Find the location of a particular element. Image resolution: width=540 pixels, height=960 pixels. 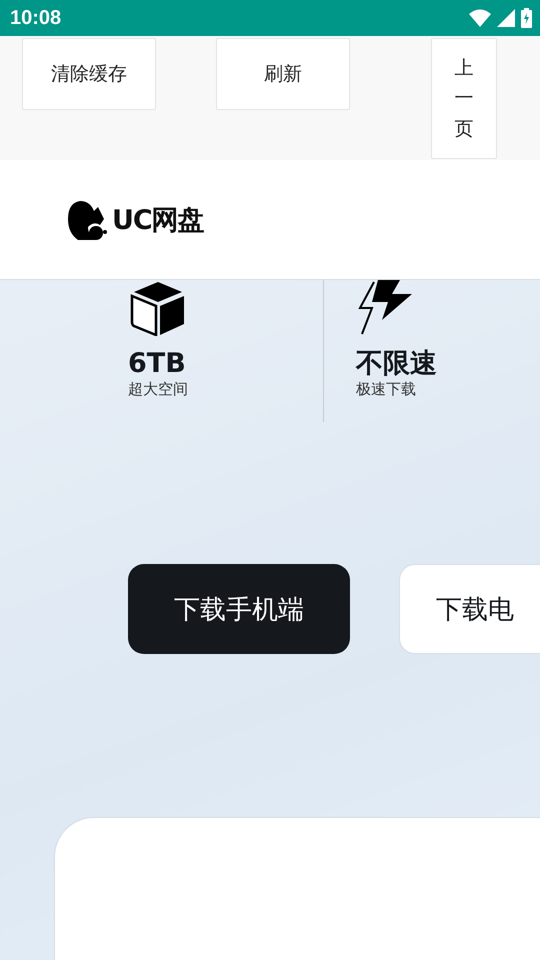

feature-value: 不限速 is located at coordinates (397, 364).